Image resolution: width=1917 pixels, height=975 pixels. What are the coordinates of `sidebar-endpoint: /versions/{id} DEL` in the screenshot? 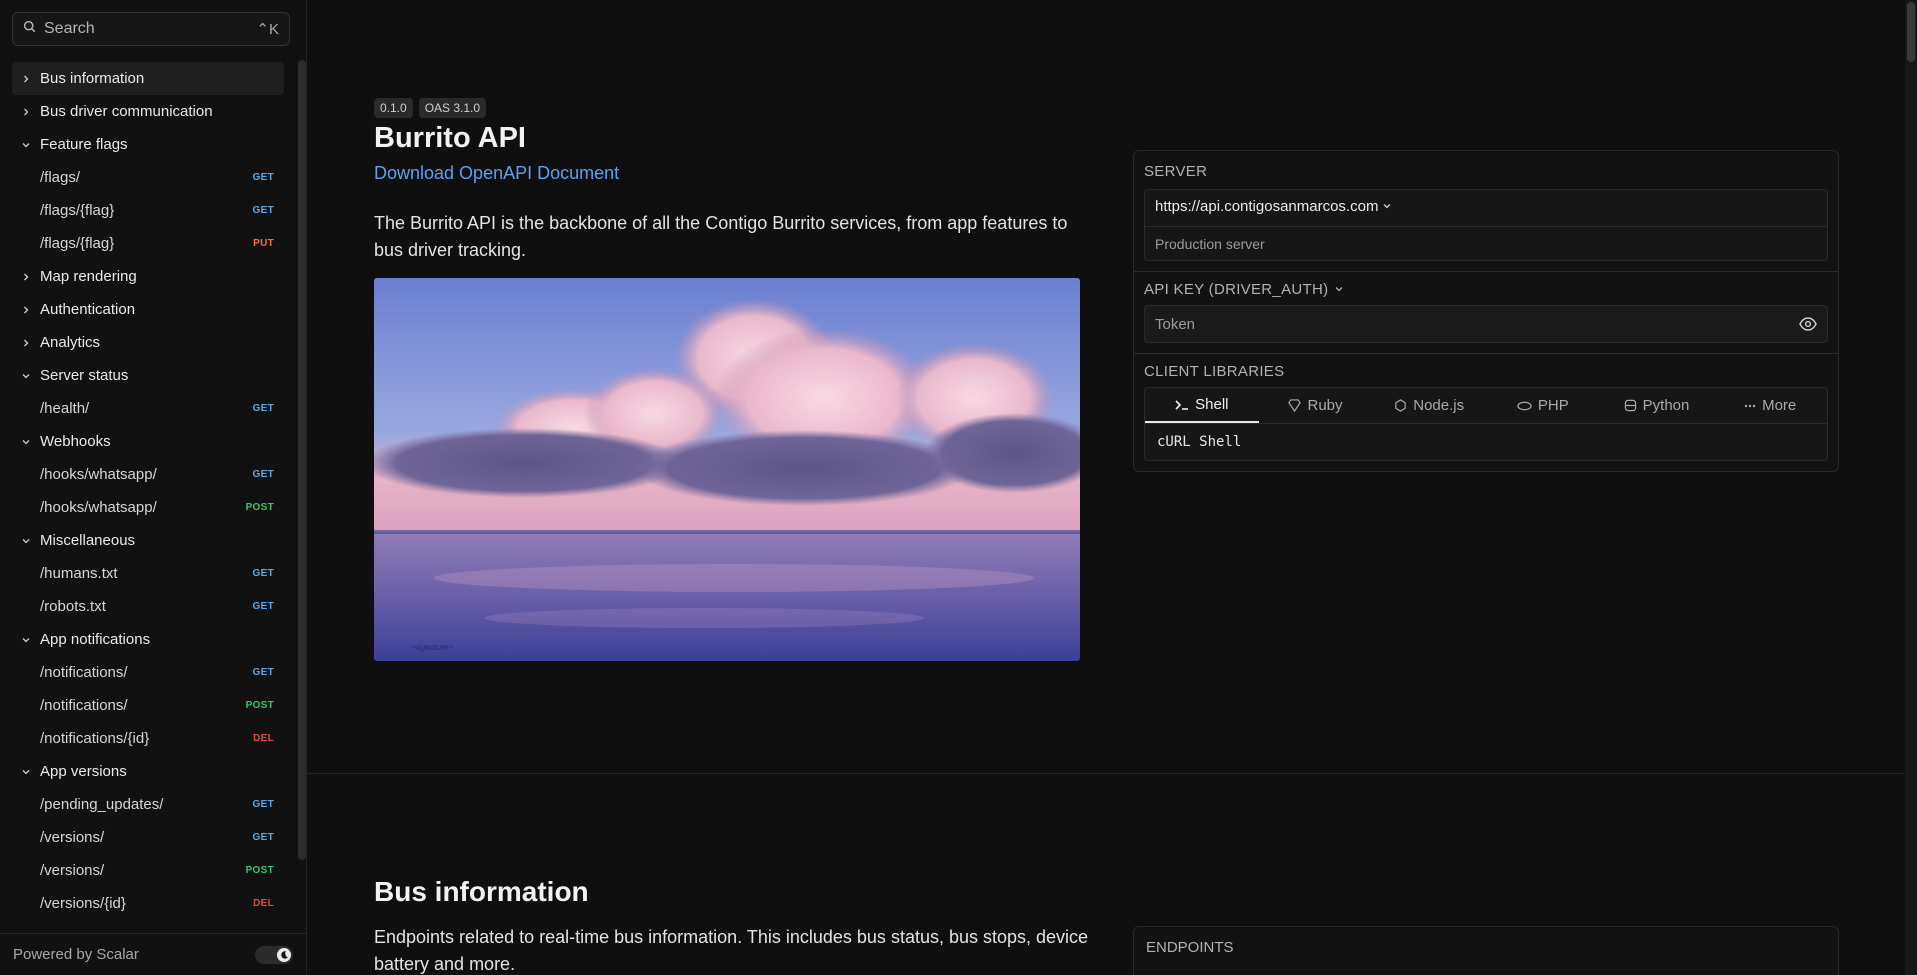 It's located at (148, 903).